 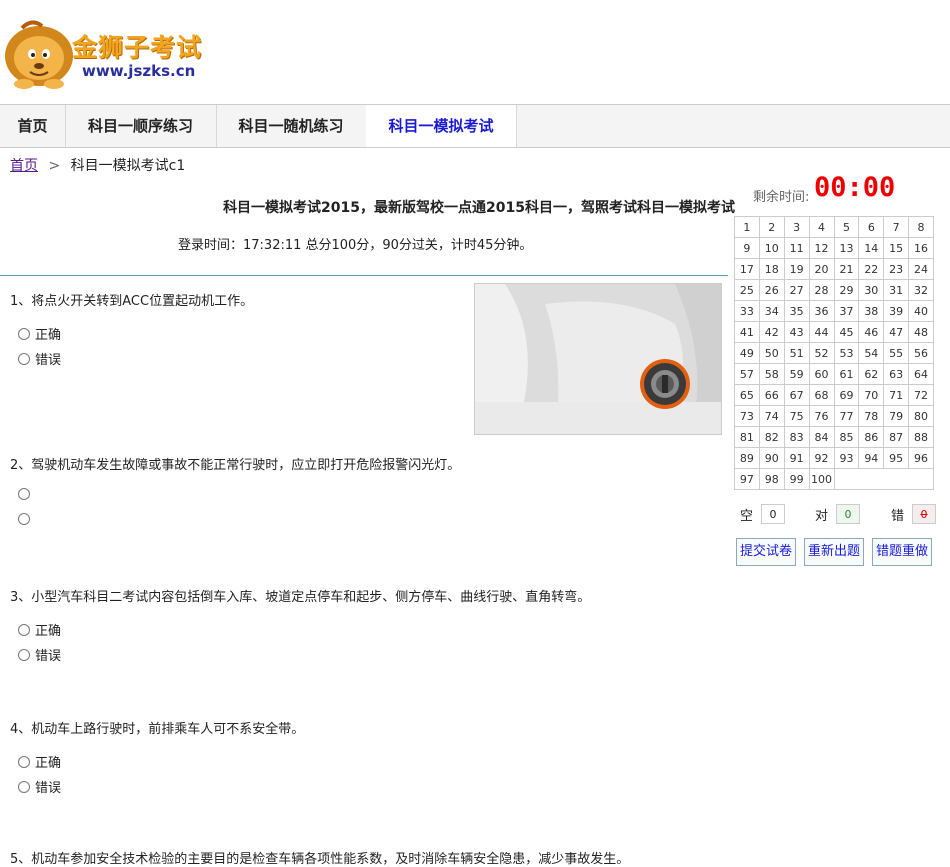 What do you see at coordinates (871, 437) in the screenshot?
I see `question-number-cell: 86` at bounding box center [871, 437].